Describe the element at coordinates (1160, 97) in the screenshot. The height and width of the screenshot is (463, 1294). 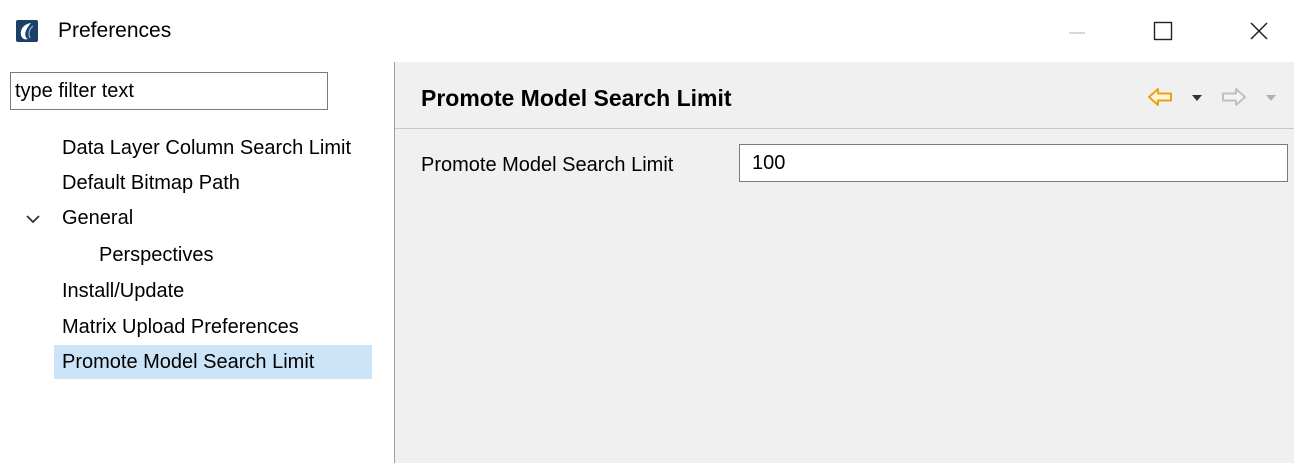
I see `back-arrow-icon` at that location.